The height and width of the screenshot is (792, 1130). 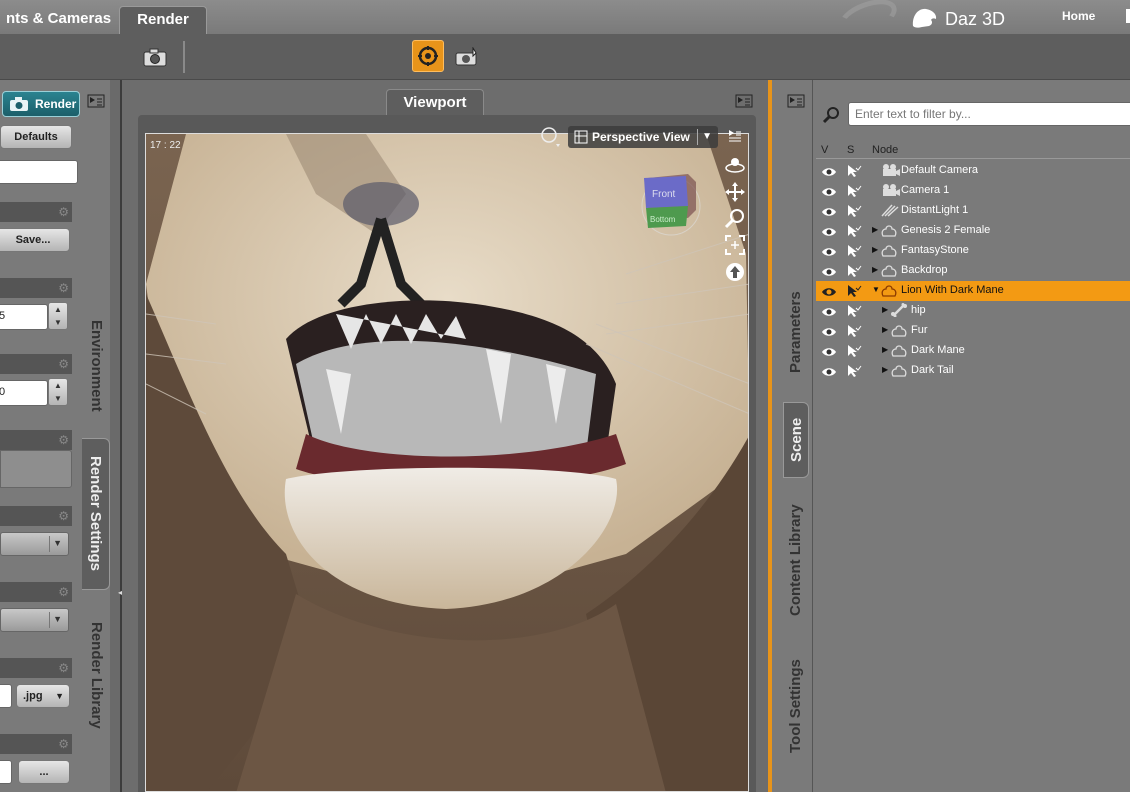 I want to click on scene-node-row: Camera 1, so click(x=973, y=191).